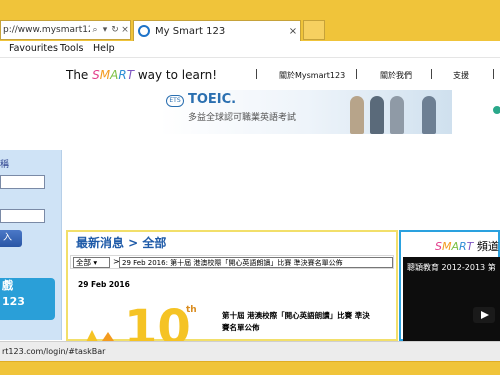  I want to click on menu-tools: Tools, so click(71, 48).